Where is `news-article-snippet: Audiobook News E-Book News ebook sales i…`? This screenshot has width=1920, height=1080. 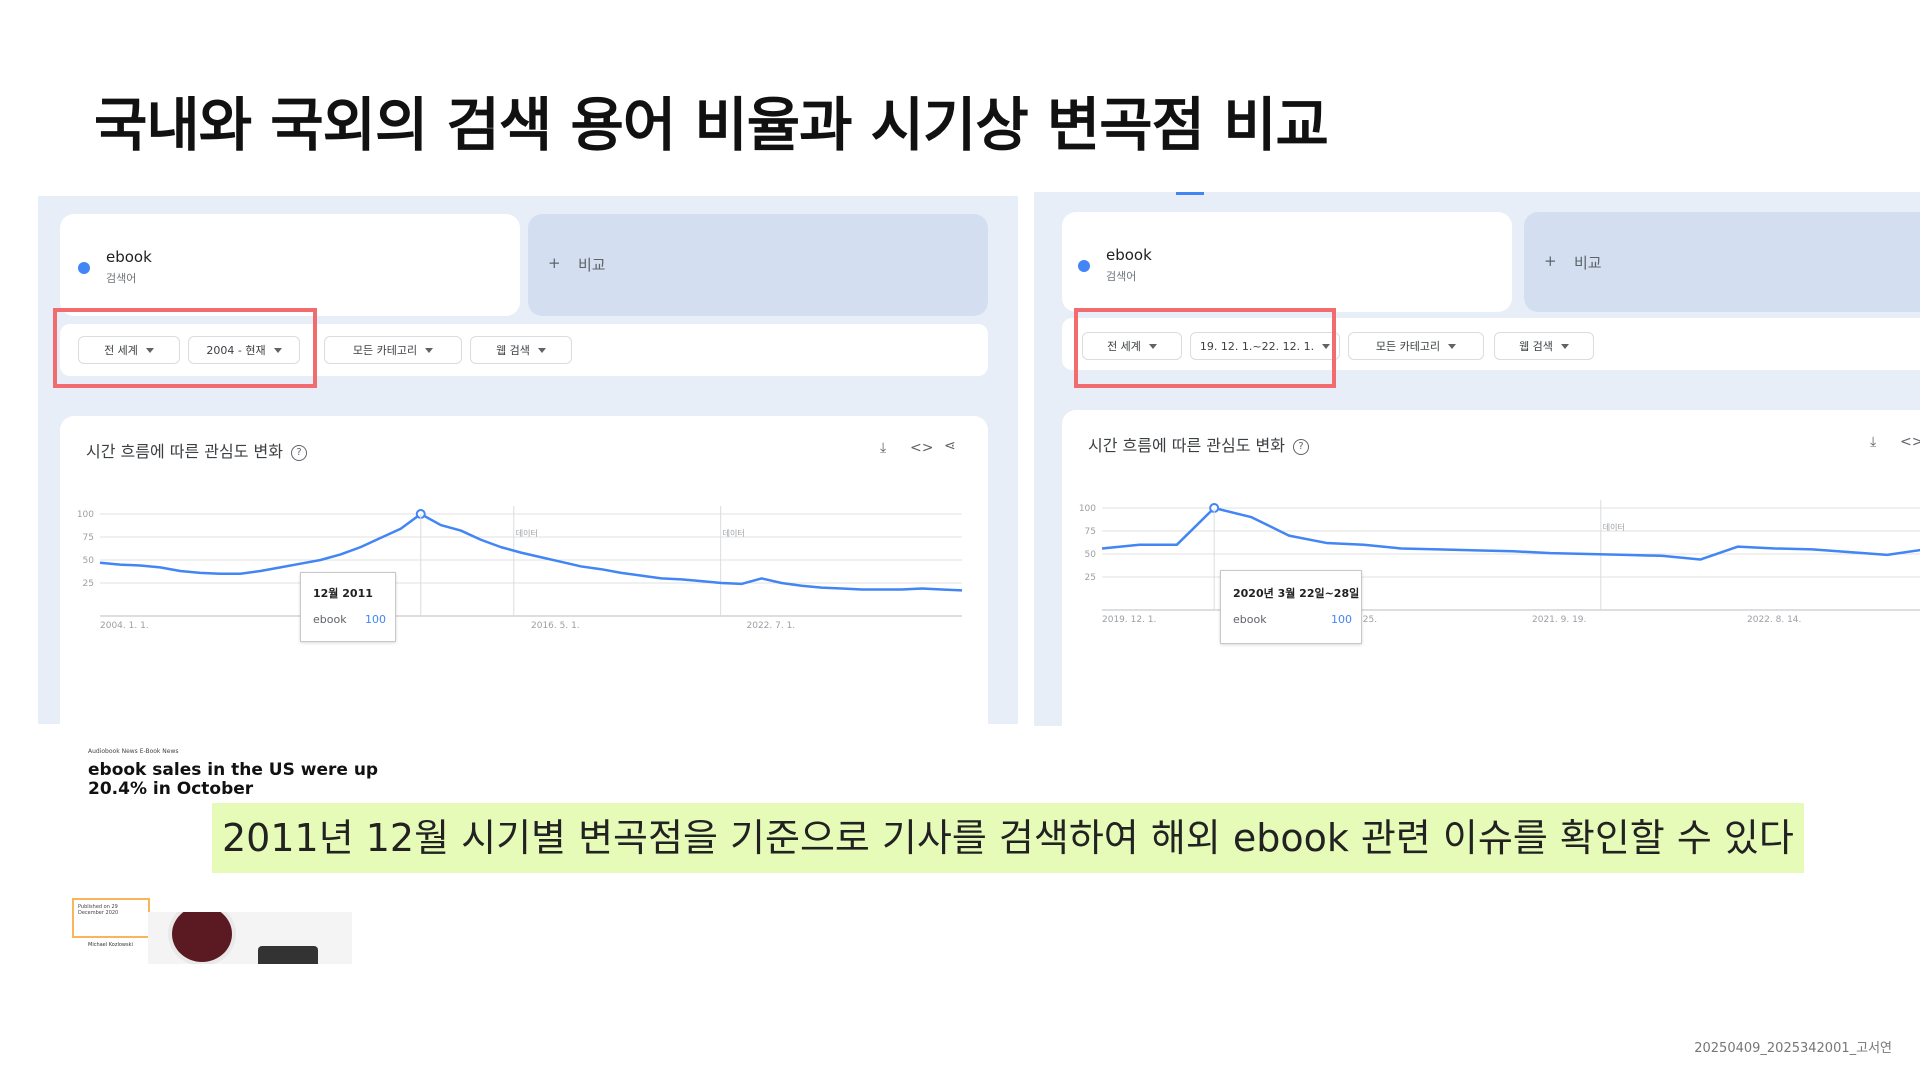 news-article-snippet: Audiobook News E-Book News ebook sales i… is located at coordinates (263, 779).